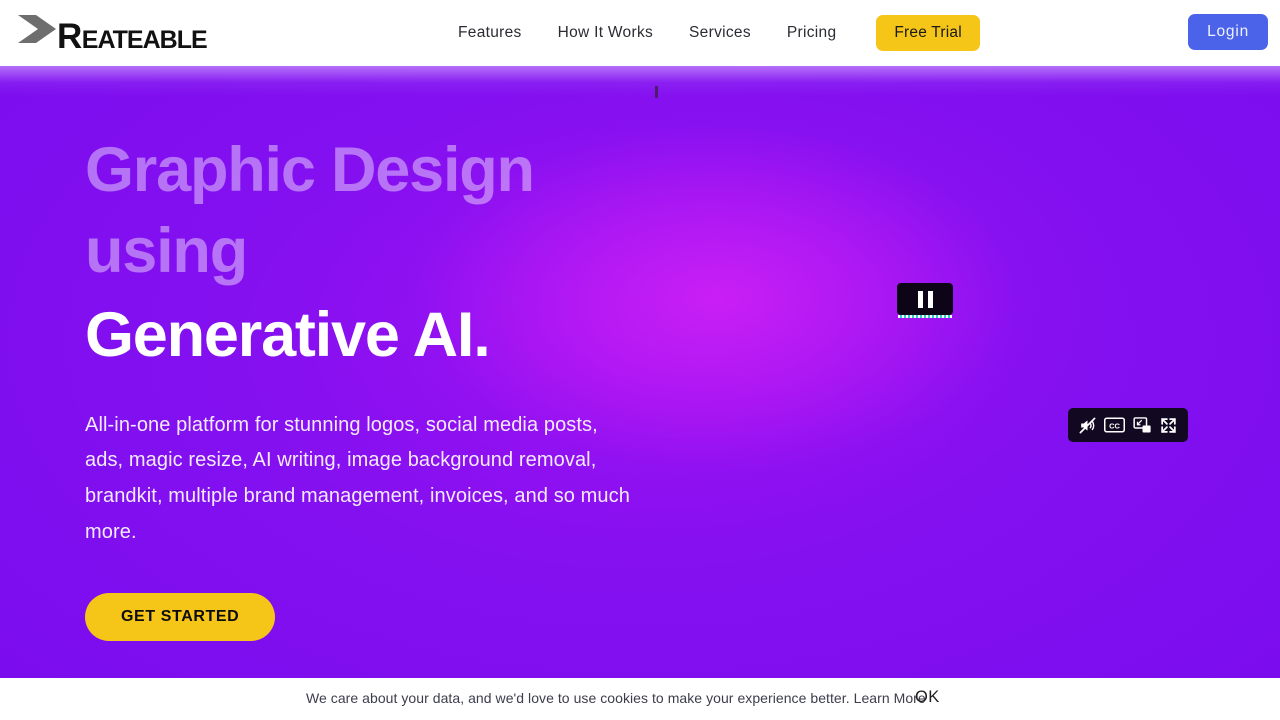  I want to click on nav-item-services: Services, so click(720, 33).